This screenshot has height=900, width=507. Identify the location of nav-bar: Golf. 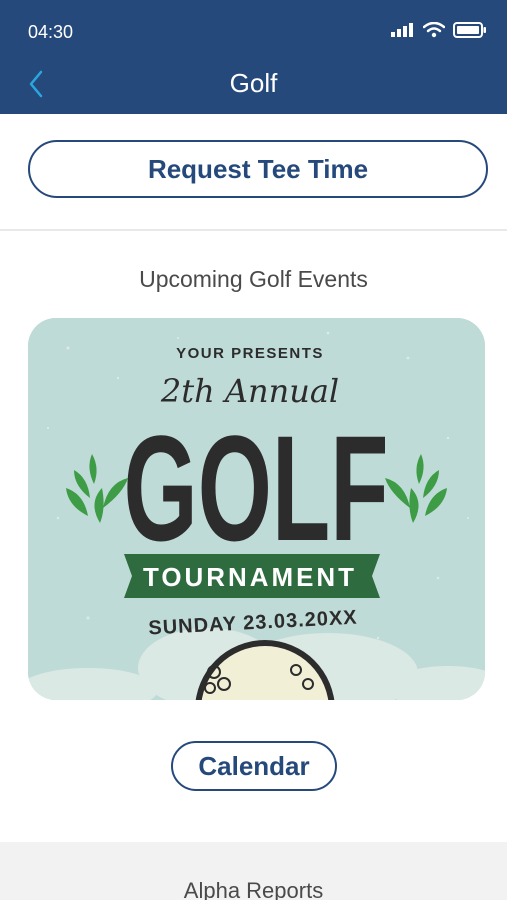
(253, 84).